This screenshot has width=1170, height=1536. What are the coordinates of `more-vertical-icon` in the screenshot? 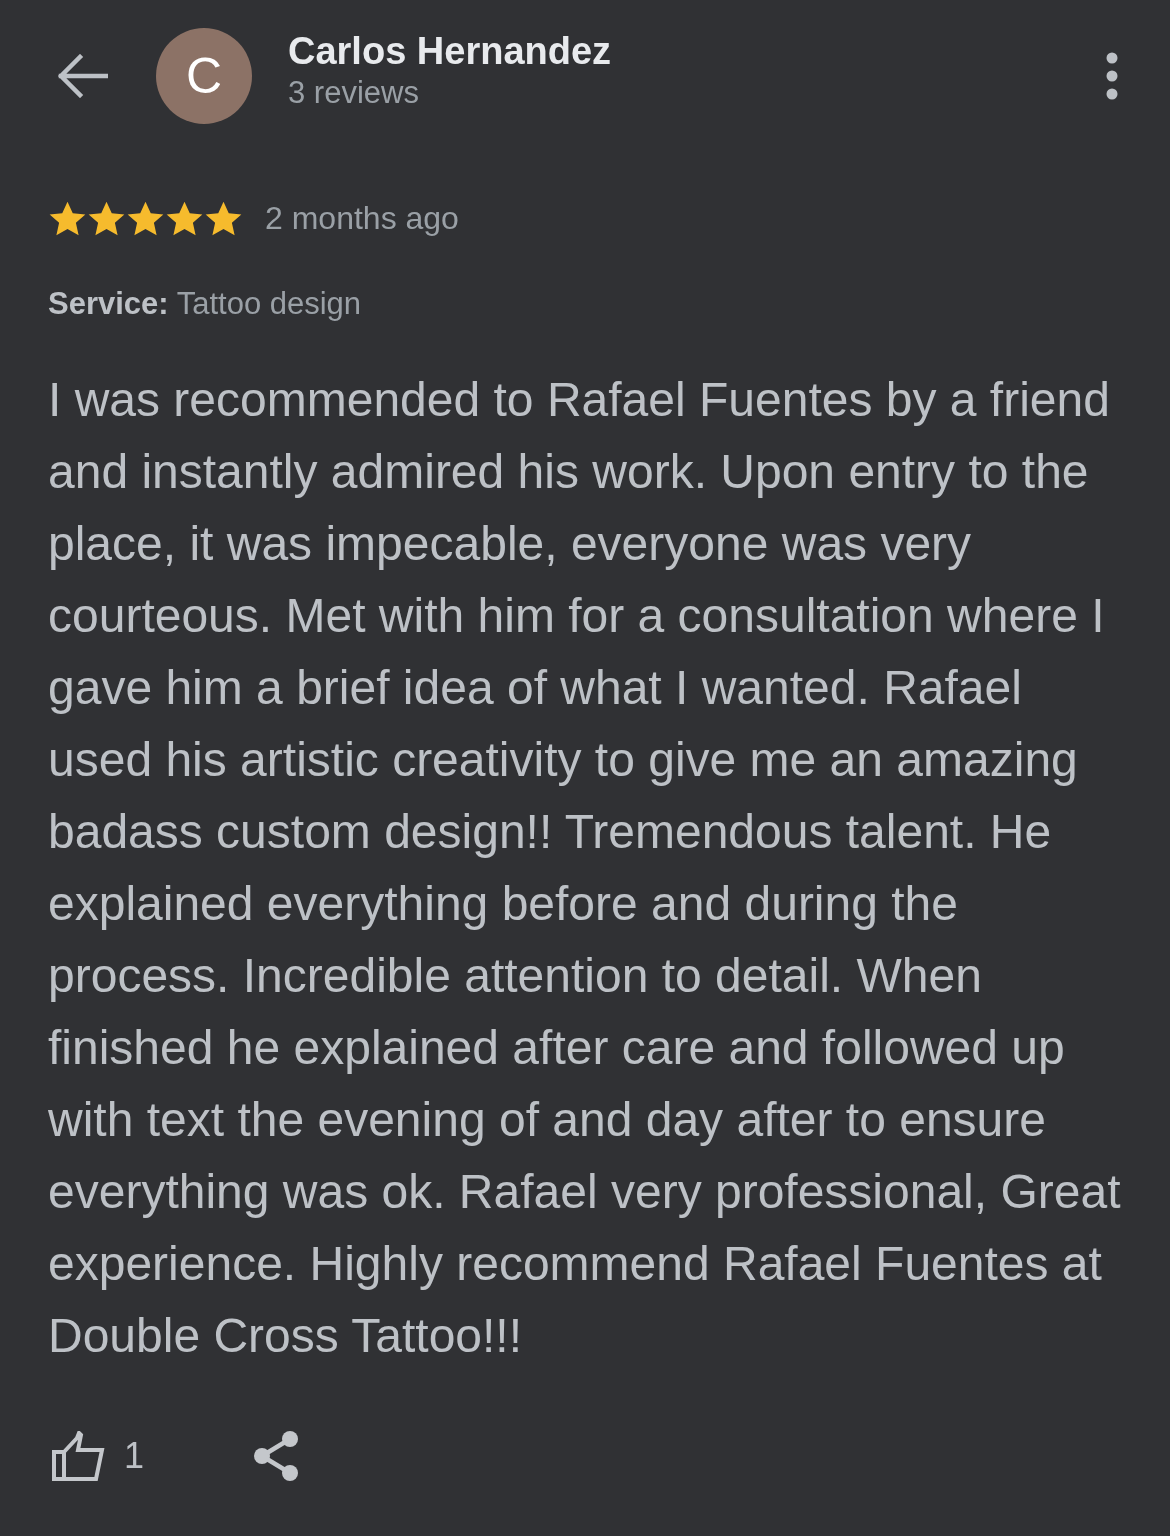 It's located at (1112, 76).